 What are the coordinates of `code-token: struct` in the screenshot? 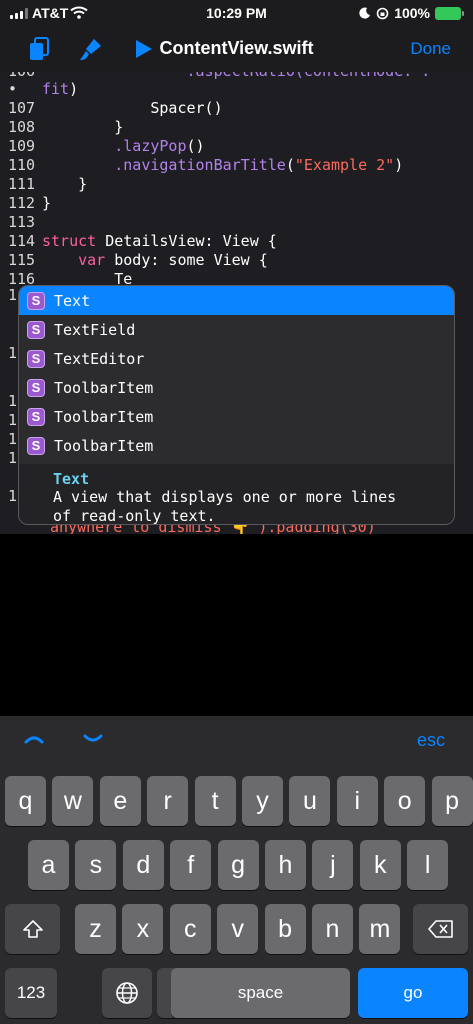 It's located at (69, 241).